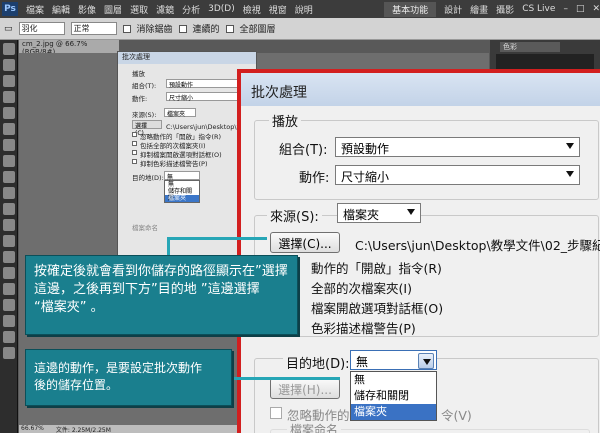 The width and height of the screenshot is (600, 433). What do you see at coordinates (10, 9) in the screenshot?
I see `photoshop-logo: Ps` at bounding box center [10, 9].